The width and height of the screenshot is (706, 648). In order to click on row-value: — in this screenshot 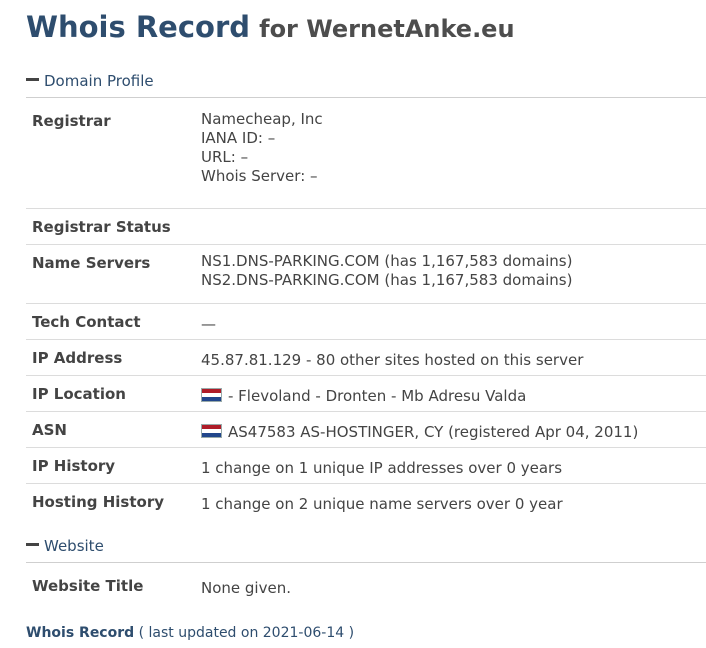, I will do `click(208, 324)`.